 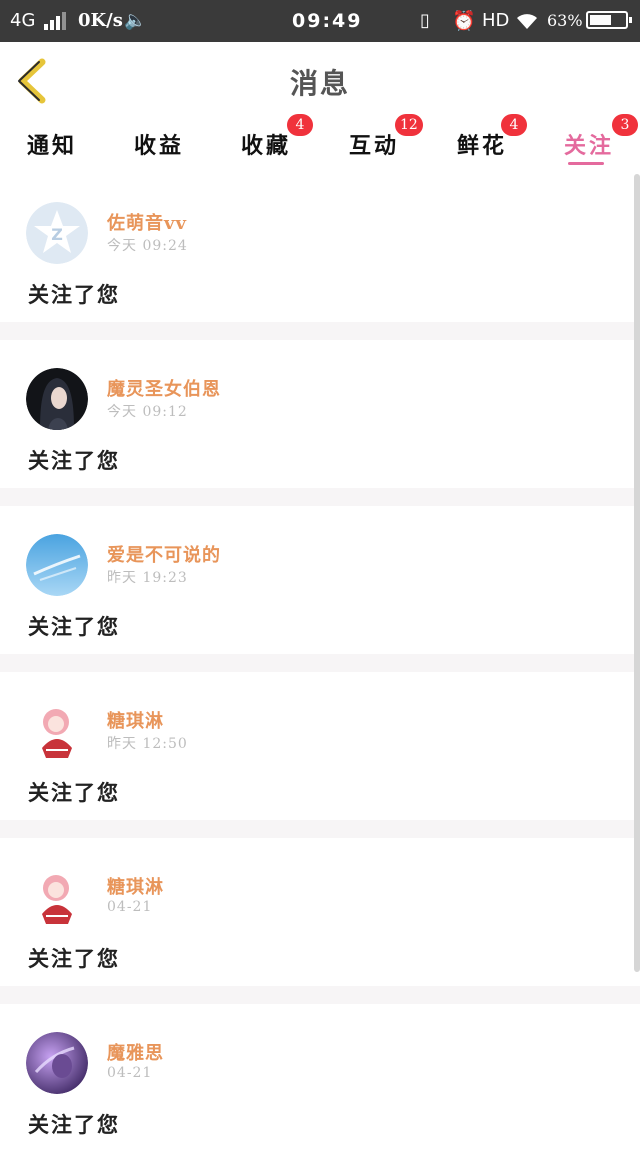 I want to click on status-bar: 4G 0K/s 🔈 09:49 ▯ ⏰ HD 63%, so click(x=320, y=21).